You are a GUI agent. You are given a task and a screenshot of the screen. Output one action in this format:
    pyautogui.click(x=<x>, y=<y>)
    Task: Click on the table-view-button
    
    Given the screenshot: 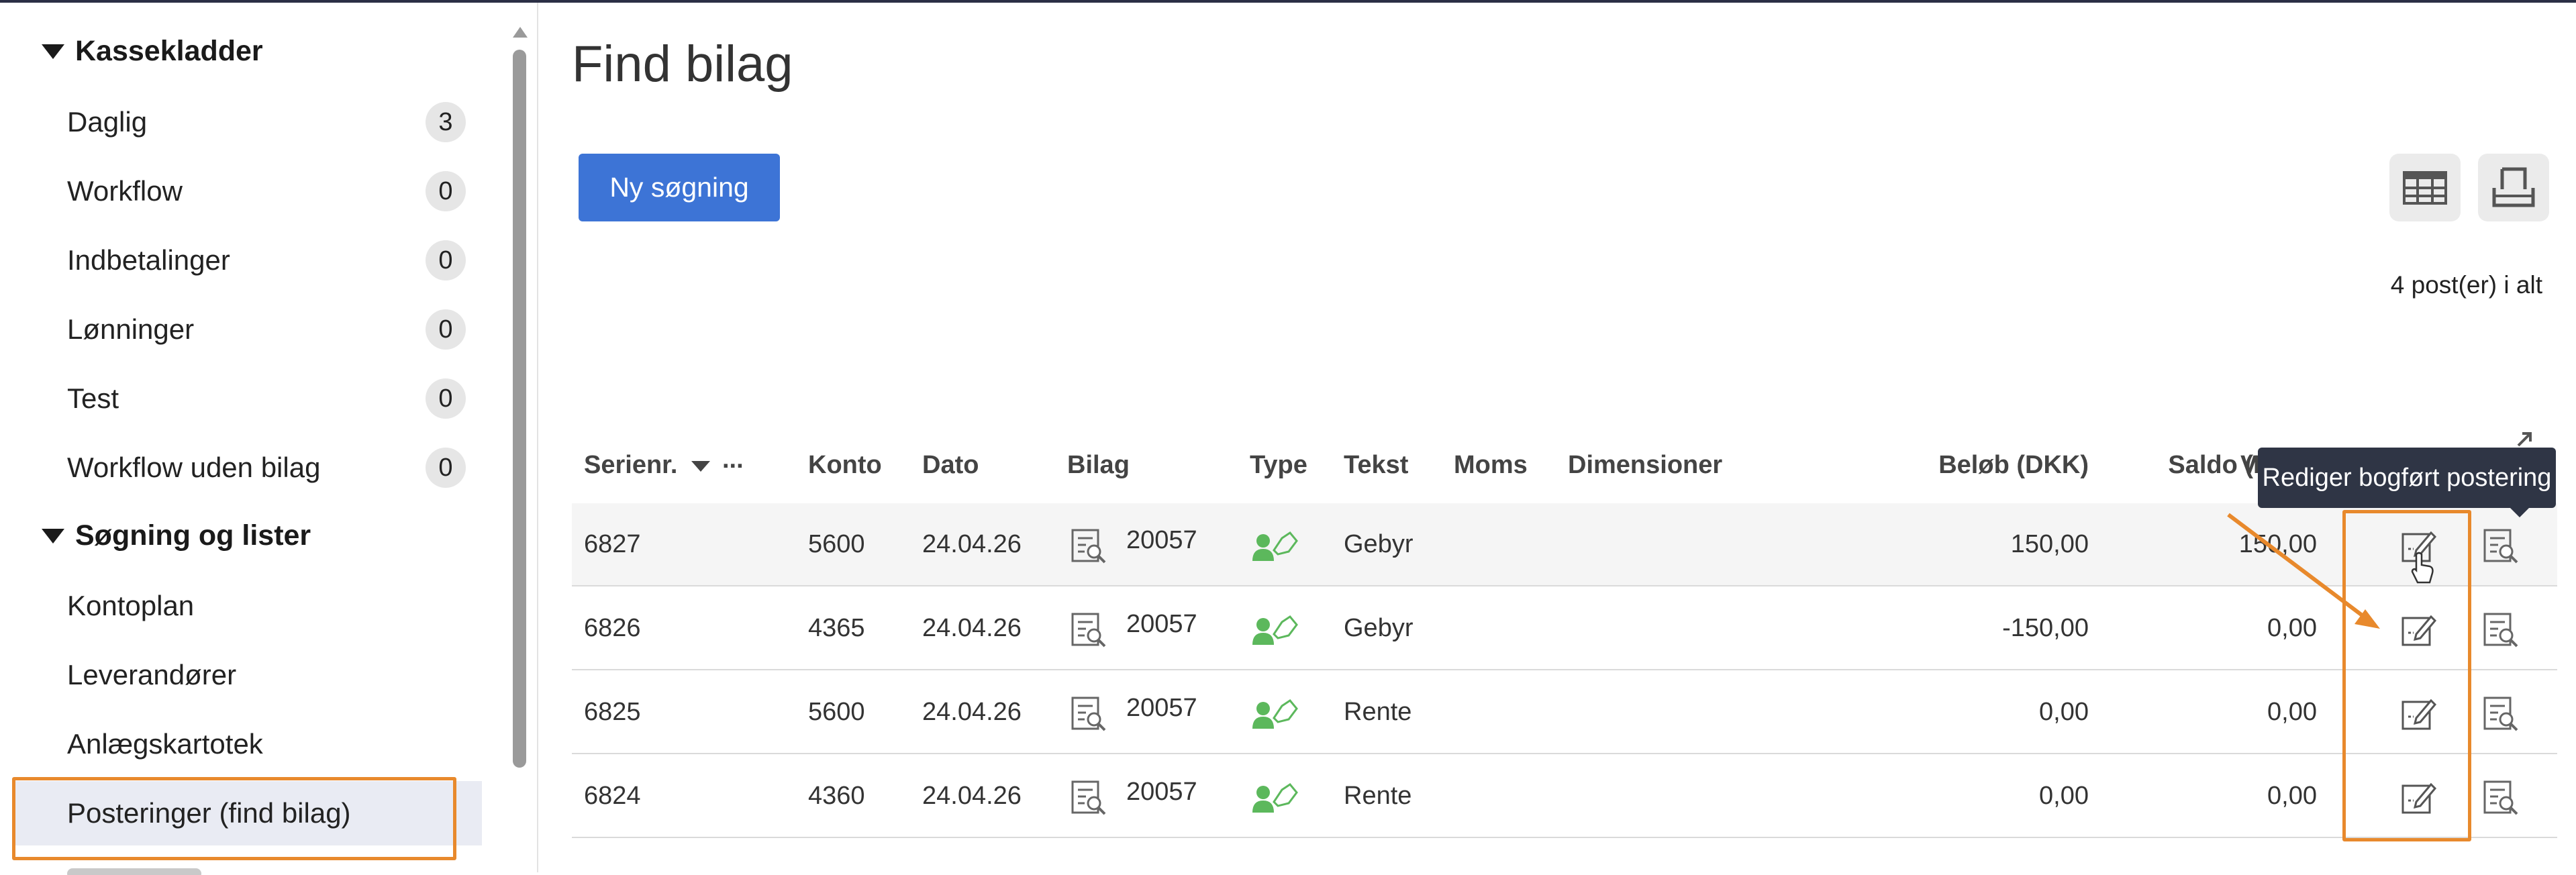 What is the action you would take?
    pyautogui.click(x=2425, y=187)
    